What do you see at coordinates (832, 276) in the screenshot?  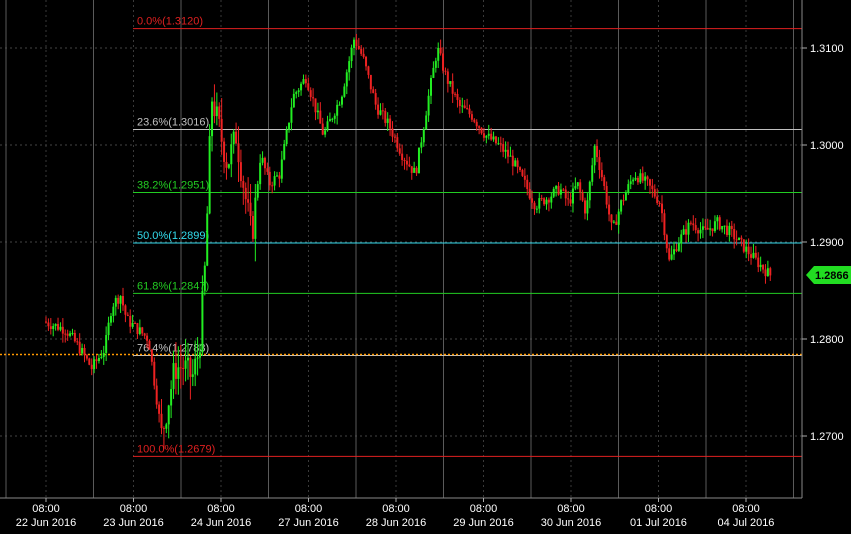 I see `current-price-label: 1.2866` at bounding box center [832, 276].